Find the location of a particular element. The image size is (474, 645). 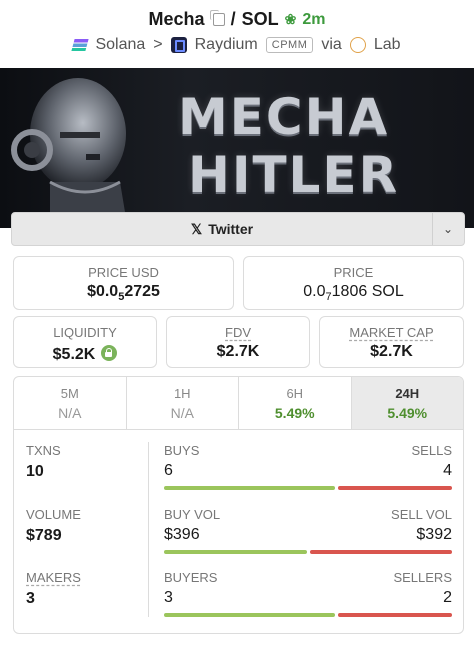

tab-1h: 1H N/A is located at coordinates (183, 403).